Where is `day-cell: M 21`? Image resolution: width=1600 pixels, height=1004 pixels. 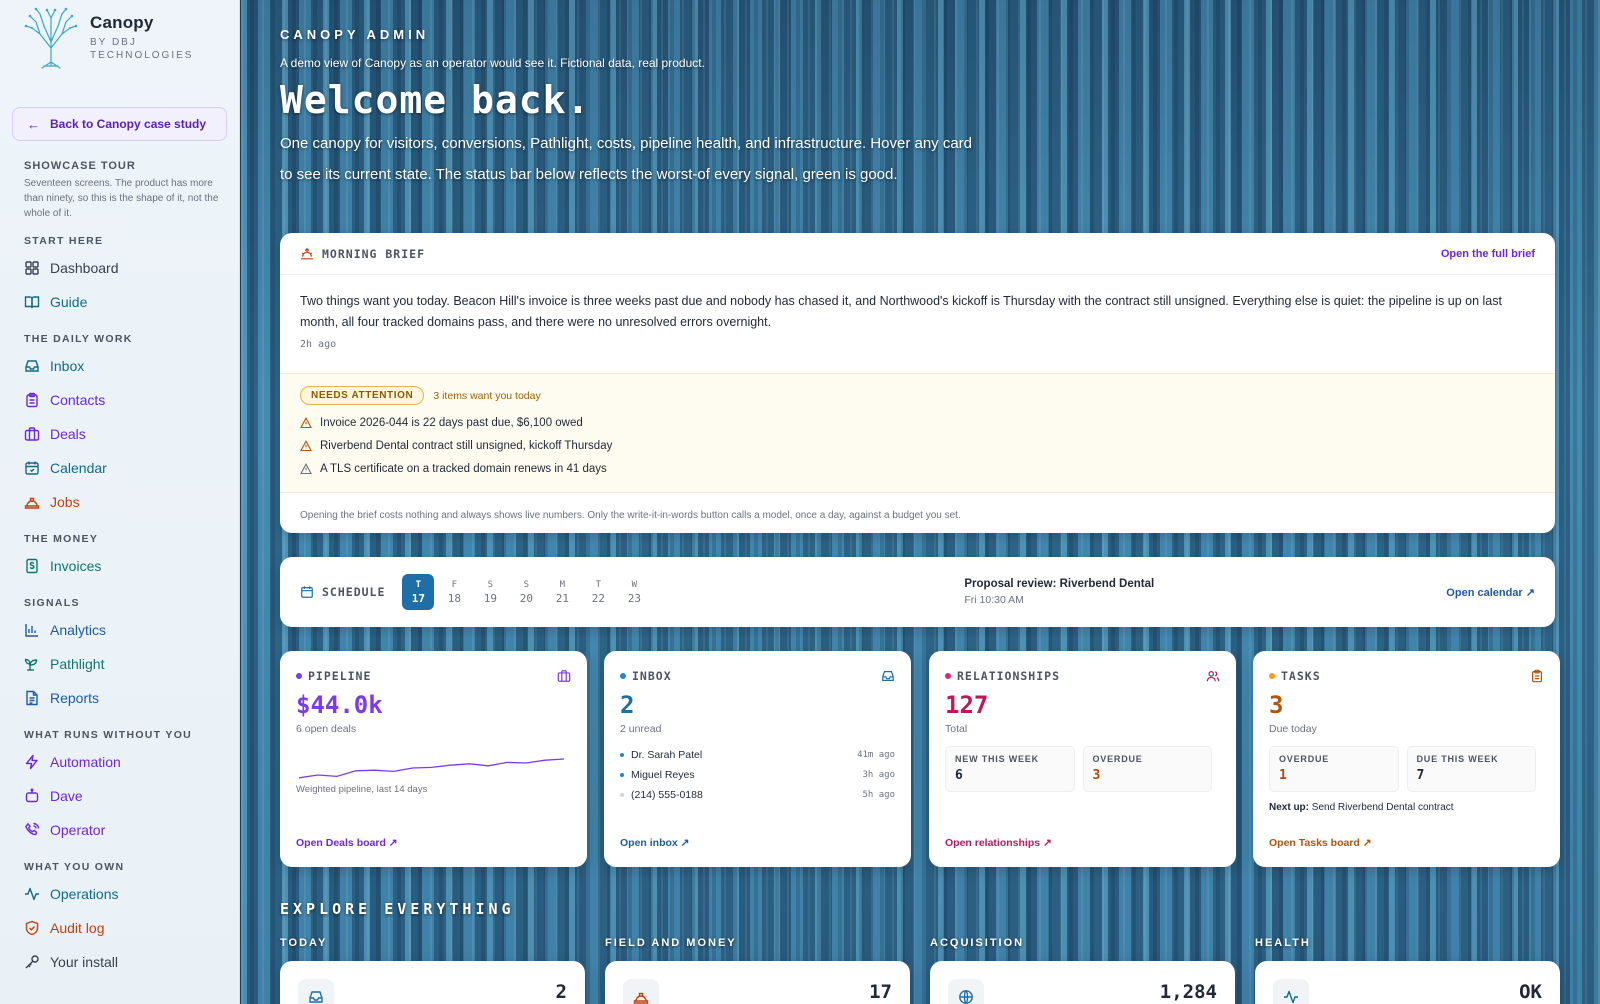
day-cell: M 21 is located at coordinates (562, 592).